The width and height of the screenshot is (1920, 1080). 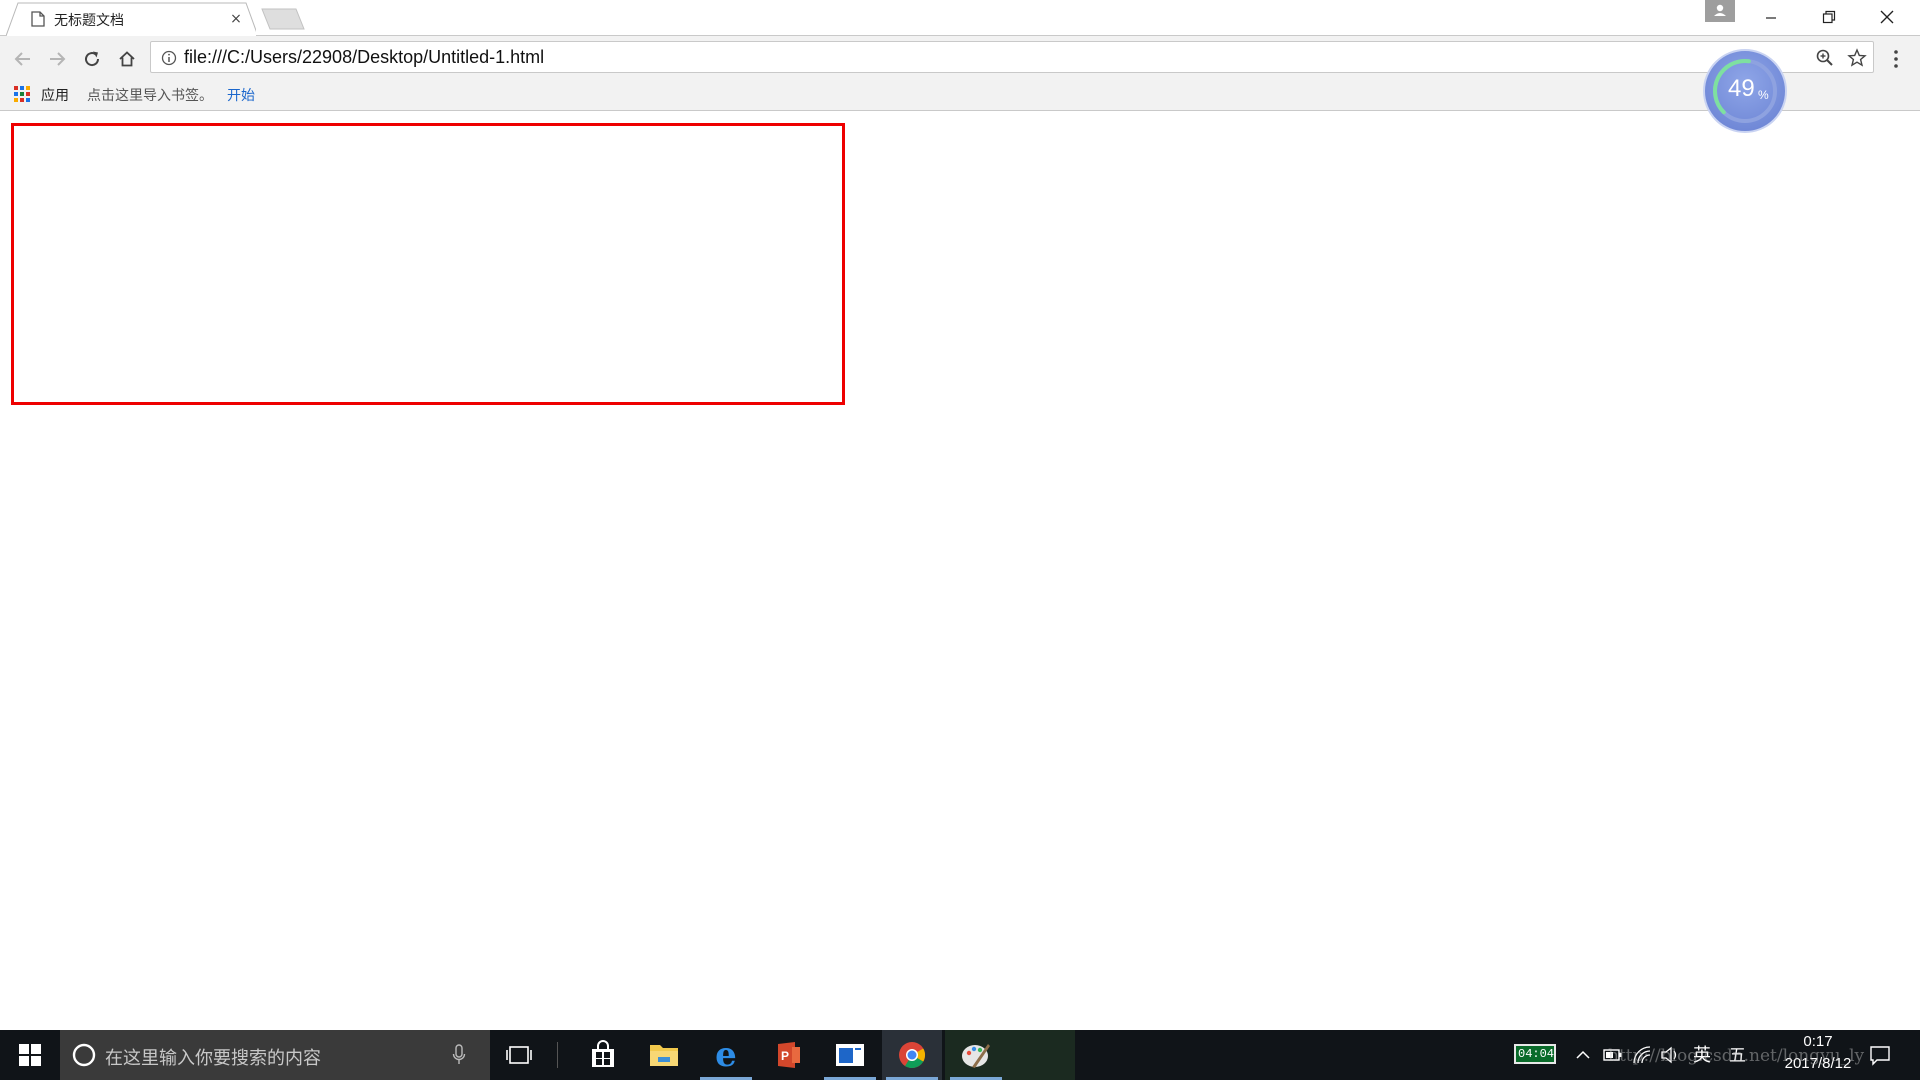 What do you see at coordinates (960, 95) in the screenshot?
I see `bookmarks-bar: 应用 点击这里导入书签。 开始` at bounding box center [960, 95].